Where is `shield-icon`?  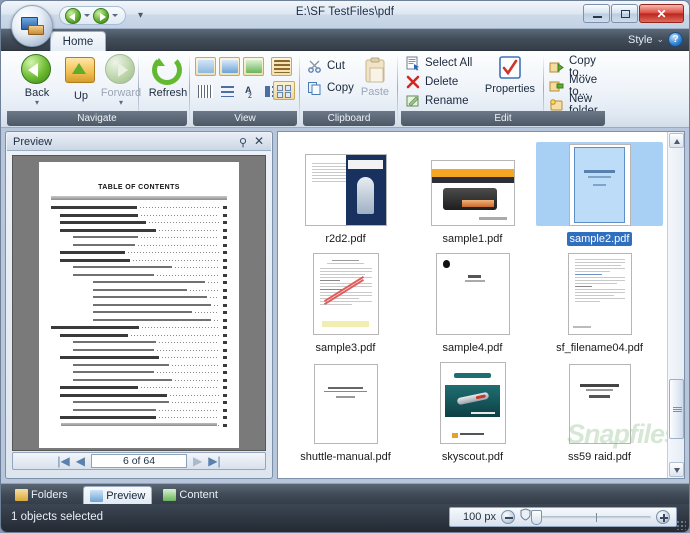 shield-icon is located at coordinates (525, 517).